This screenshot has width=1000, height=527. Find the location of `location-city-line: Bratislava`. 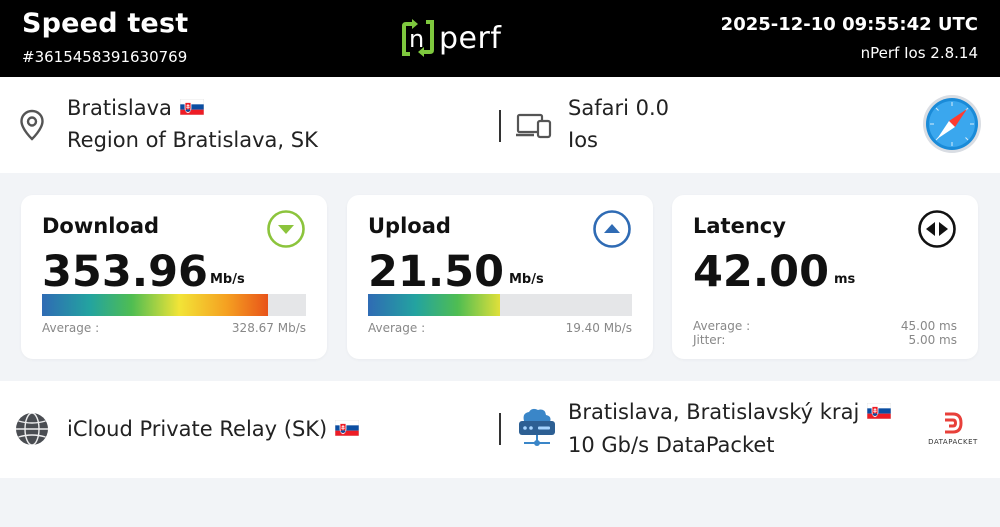

location-city-line: Bratislava is located at coordinates (135, 108).